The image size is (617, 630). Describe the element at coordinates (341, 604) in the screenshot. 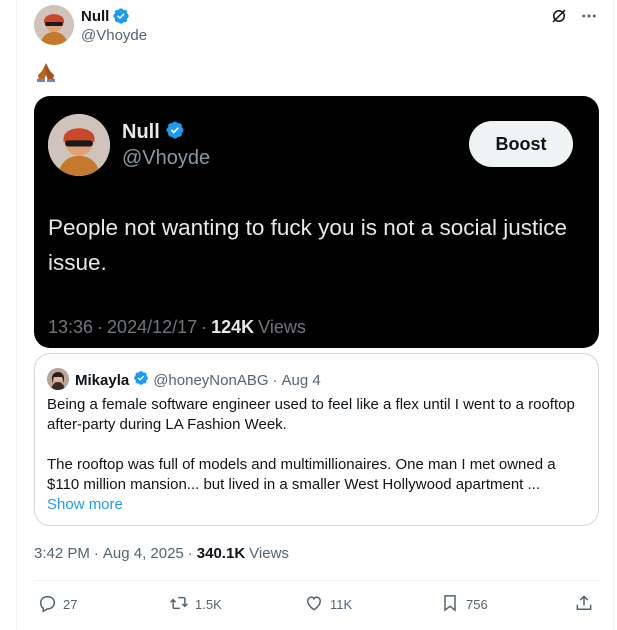

I see `like-count: 11K` at that location.